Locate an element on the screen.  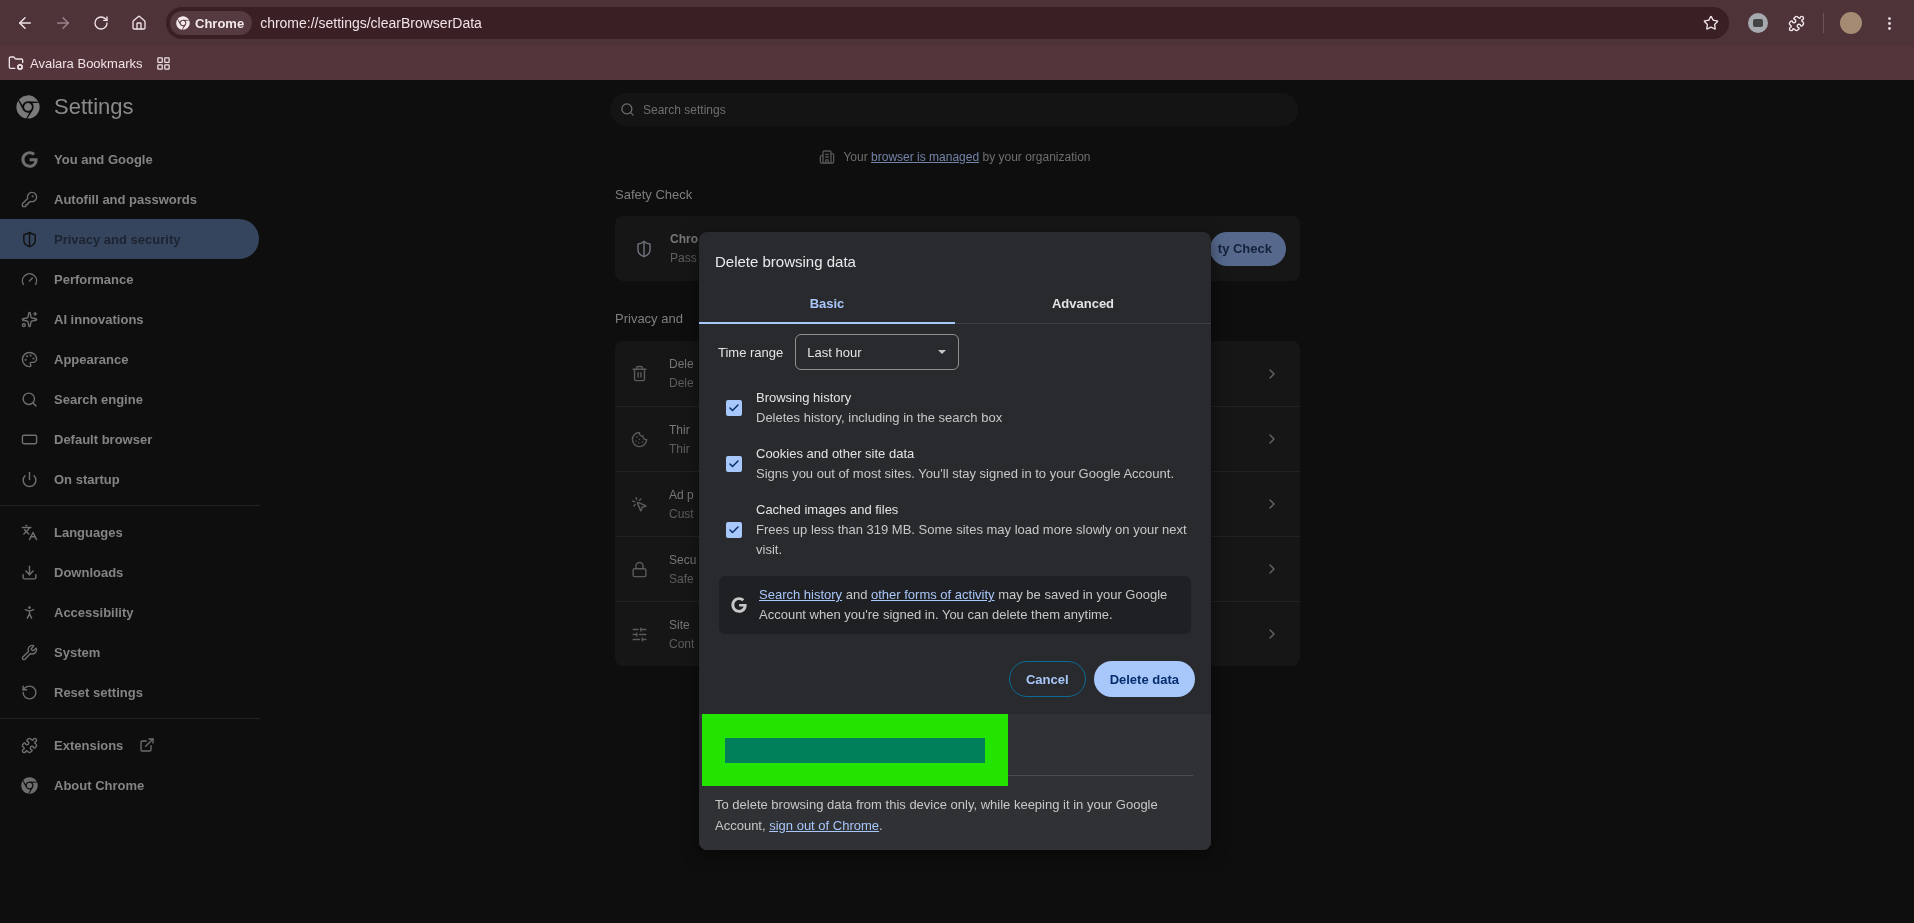
option-title: Browsing history is located at coordinates (804, 398).